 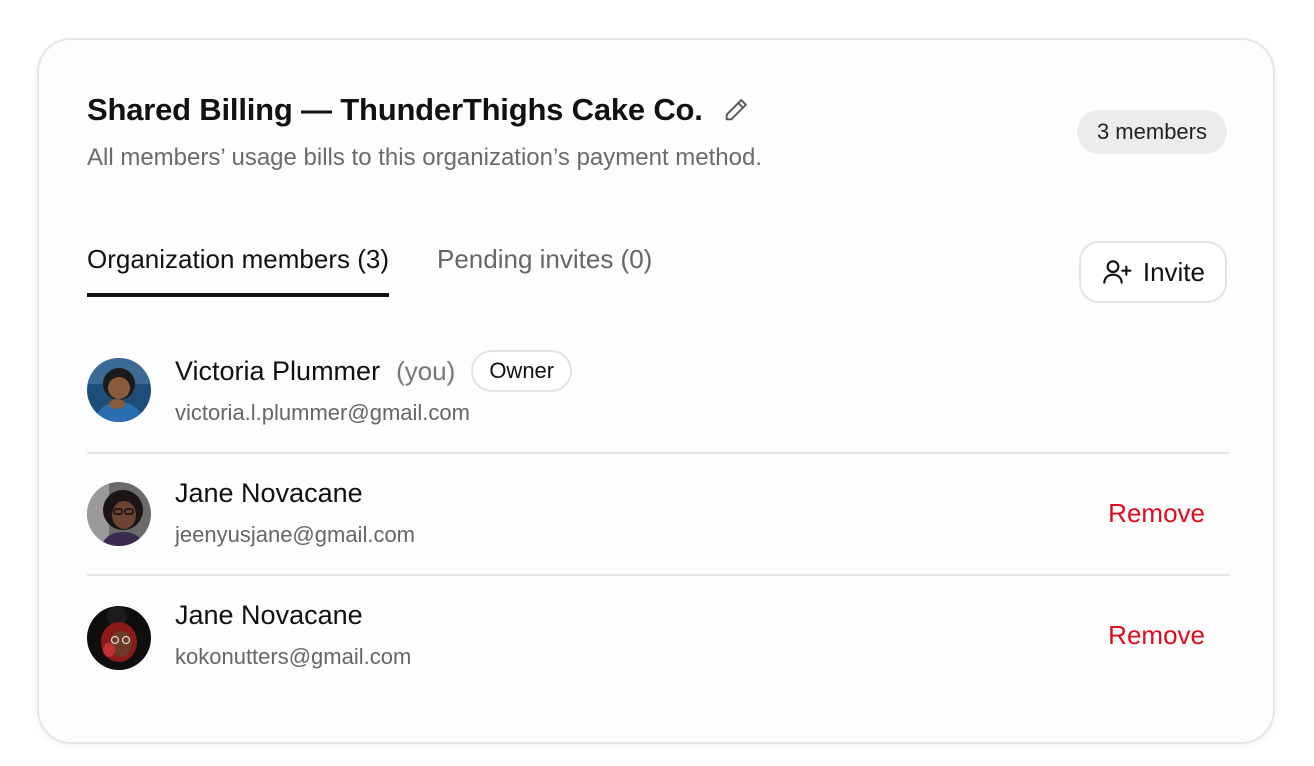 What do you see at coordinates (238, 270) in the screenshot?
I see `tab-organization-members: Organization members (3)` at bounding box center [238, 270].